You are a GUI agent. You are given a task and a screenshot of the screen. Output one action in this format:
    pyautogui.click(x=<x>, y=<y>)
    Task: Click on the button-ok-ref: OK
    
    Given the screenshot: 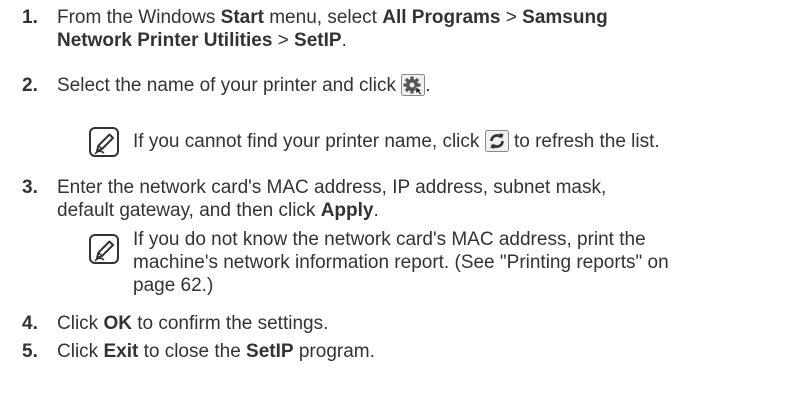 What is the action you would take?
    pyautogui.click(x=117, y=323)
    